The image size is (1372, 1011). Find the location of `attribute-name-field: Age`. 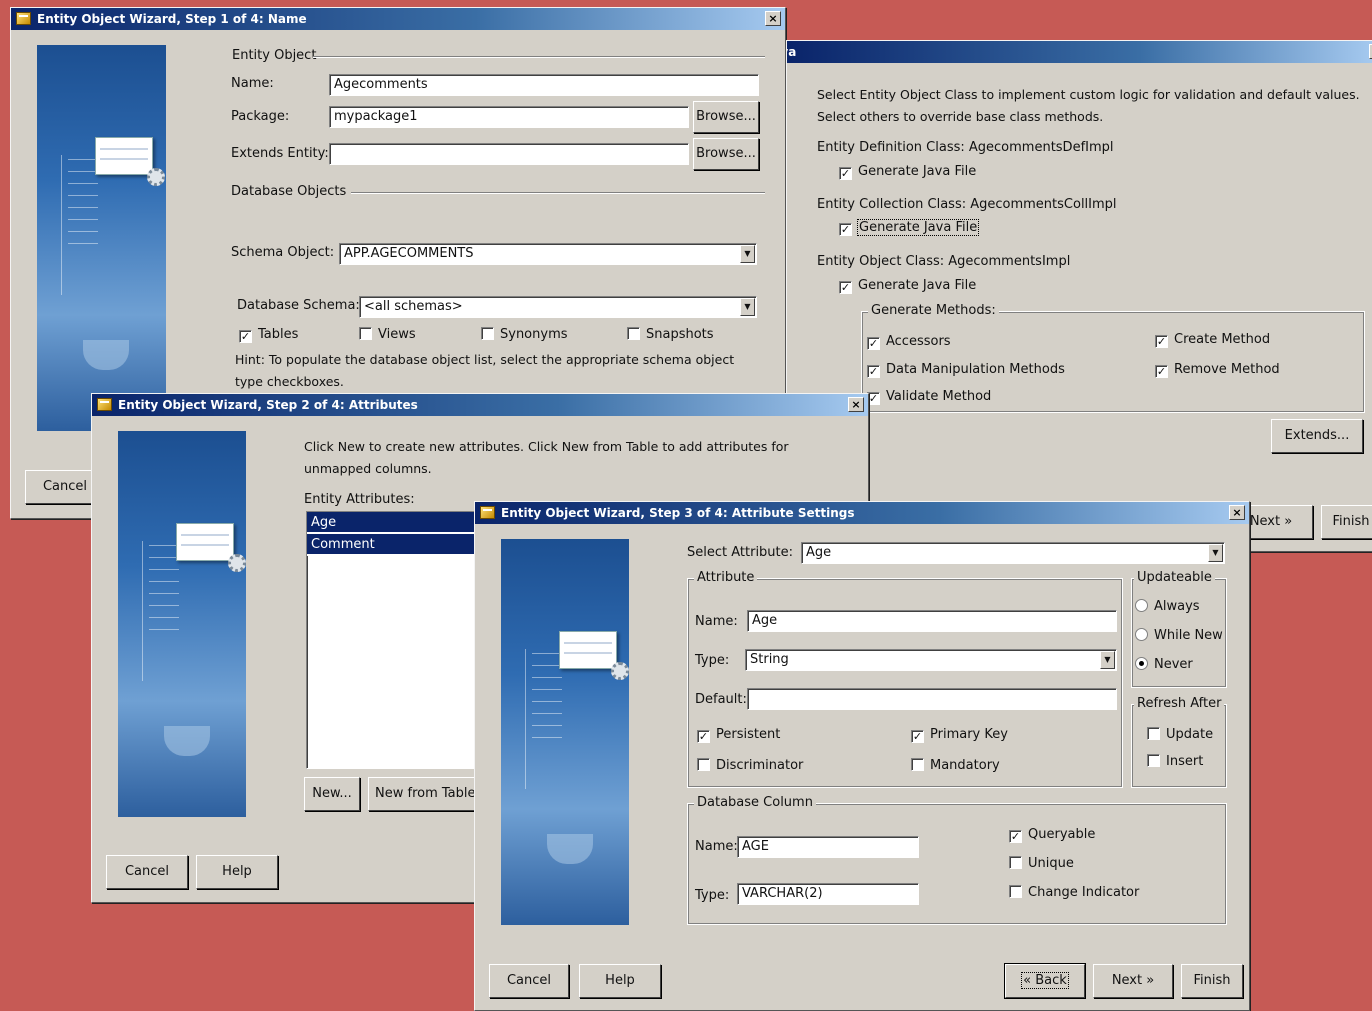

attribute-name-field: Age is located at coordinates (932, 621).